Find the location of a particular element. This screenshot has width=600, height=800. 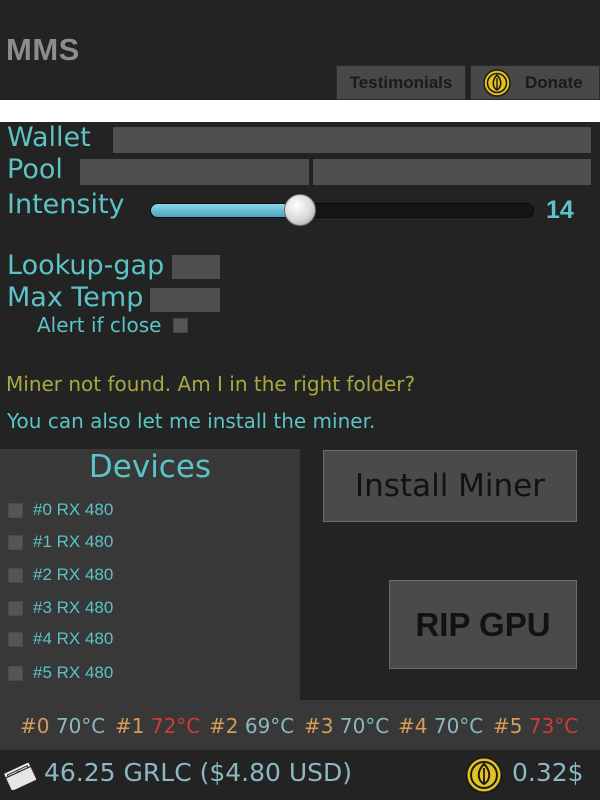

install-miner-label: Install Miner is located at coordinates (450, 486).